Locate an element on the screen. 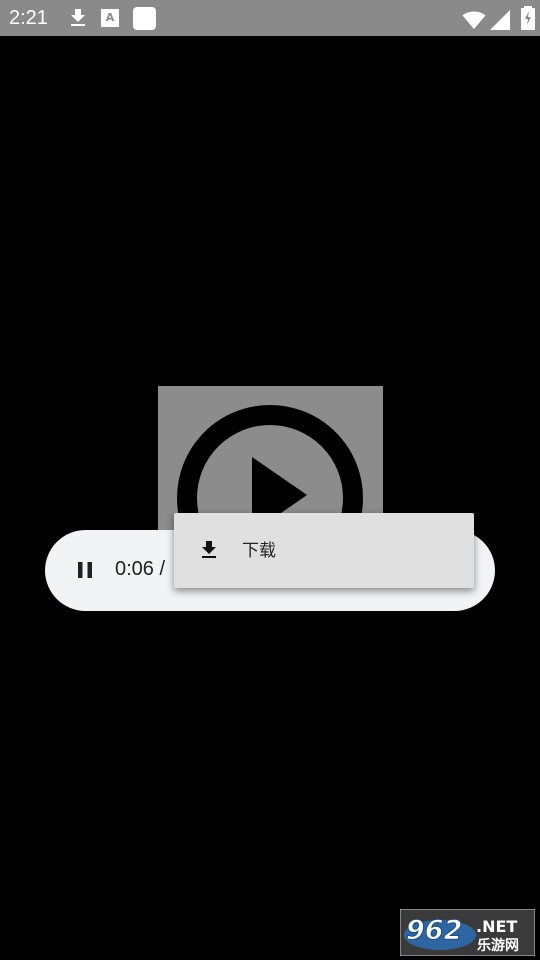 Image resolution: width=540 pixels, height=960 pixels. pause-icon is located at coordinates (85, 570).